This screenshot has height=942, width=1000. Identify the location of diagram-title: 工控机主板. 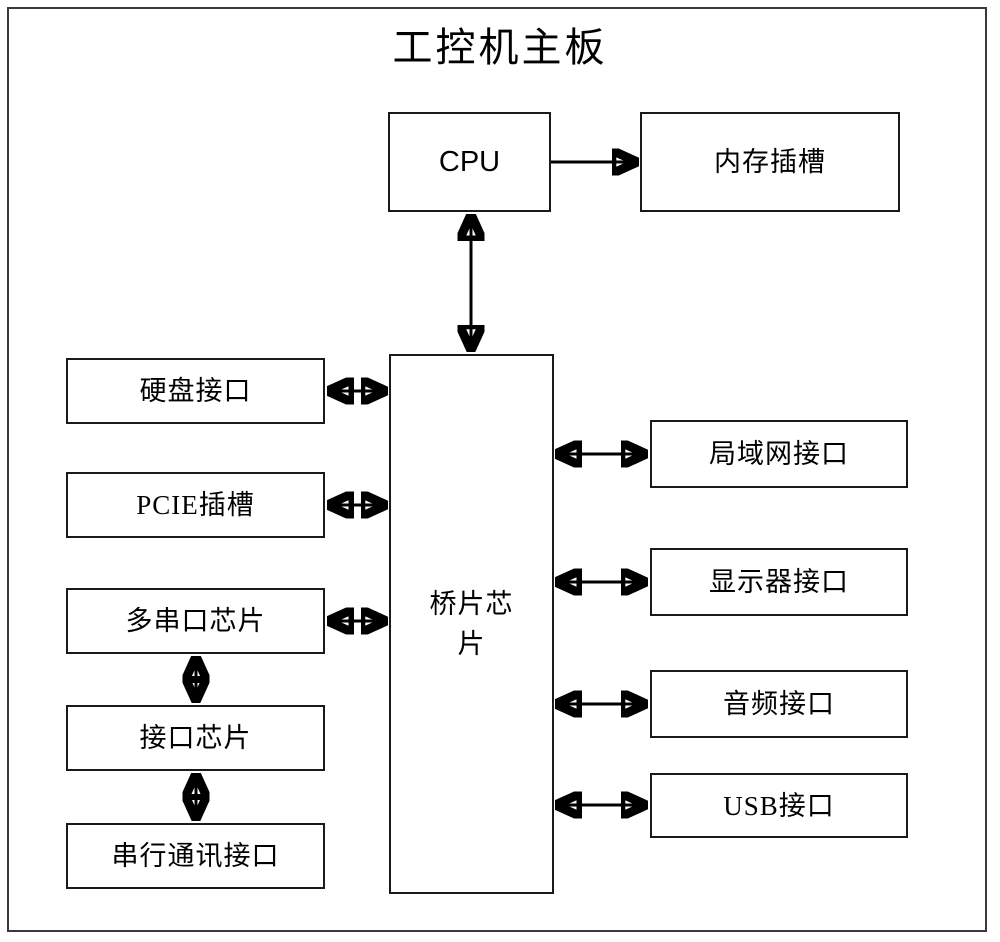
(500, 47).